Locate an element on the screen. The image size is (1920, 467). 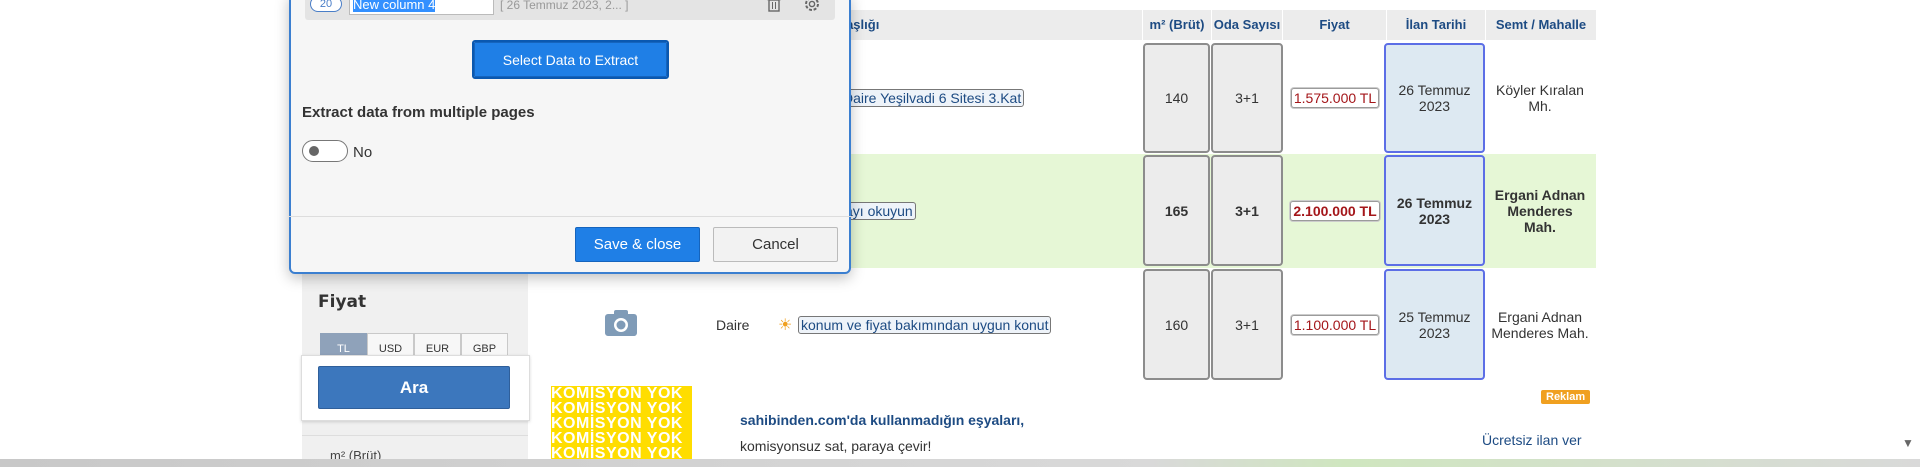
column-name-input: New column 4 is located at coordinates (421, 7).